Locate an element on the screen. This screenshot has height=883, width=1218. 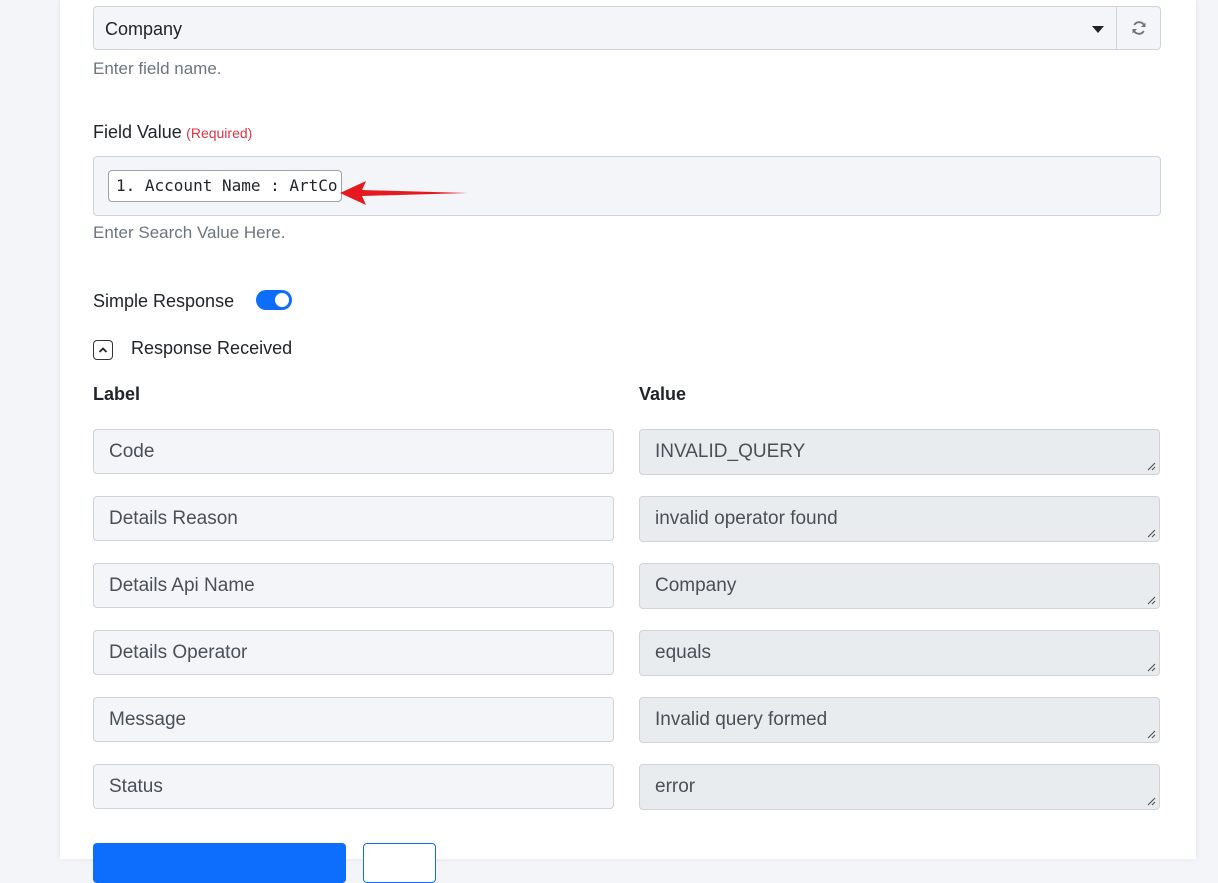
collapse-button is located at coordinates (103, 350).